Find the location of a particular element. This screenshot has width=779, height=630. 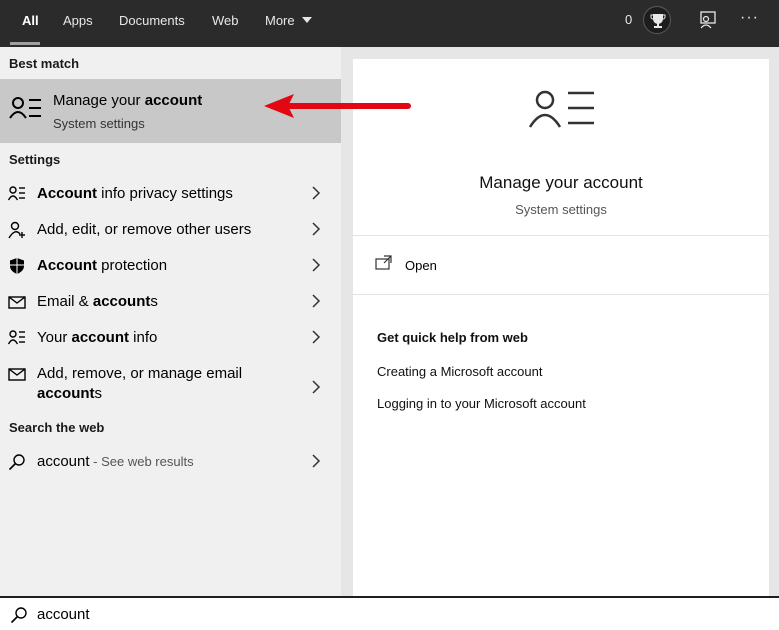

feedback-icon is located at coordinates (708, 20).